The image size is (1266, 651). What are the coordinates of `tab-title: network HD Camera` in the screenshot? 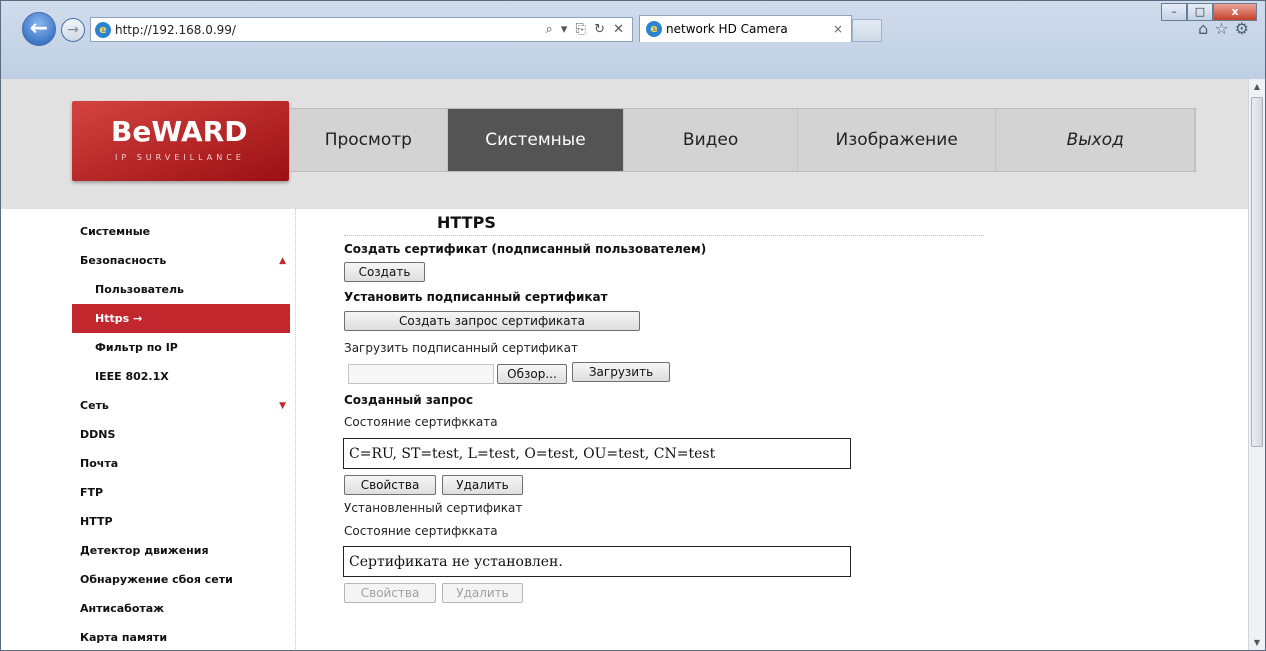 It's located at (727, 29).